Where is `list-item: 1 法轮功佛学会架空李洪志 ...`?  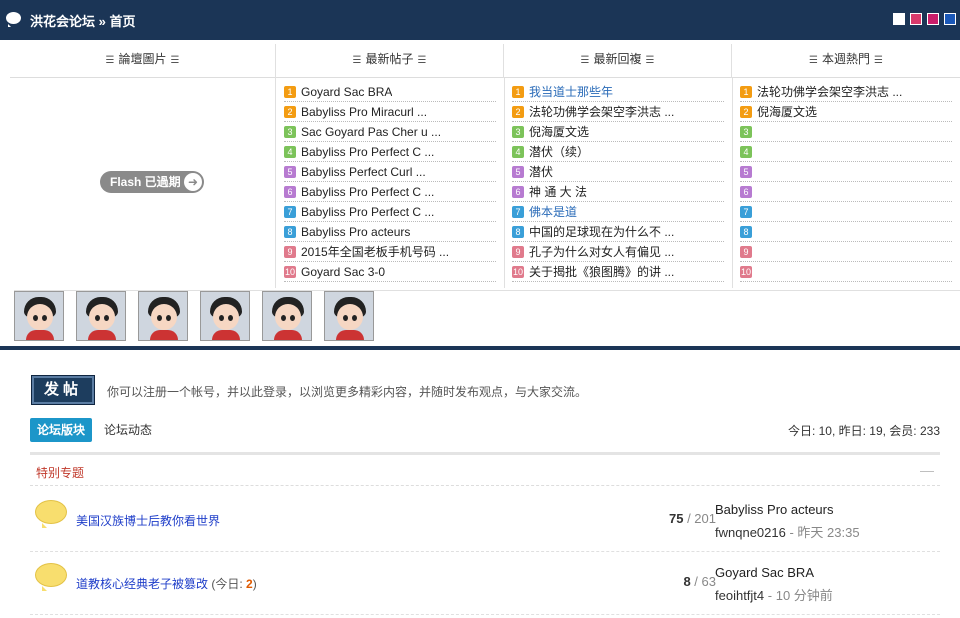 list-item: 1 法轮功佛学会架空李洪志 ... is located at coordinates (846, 92).